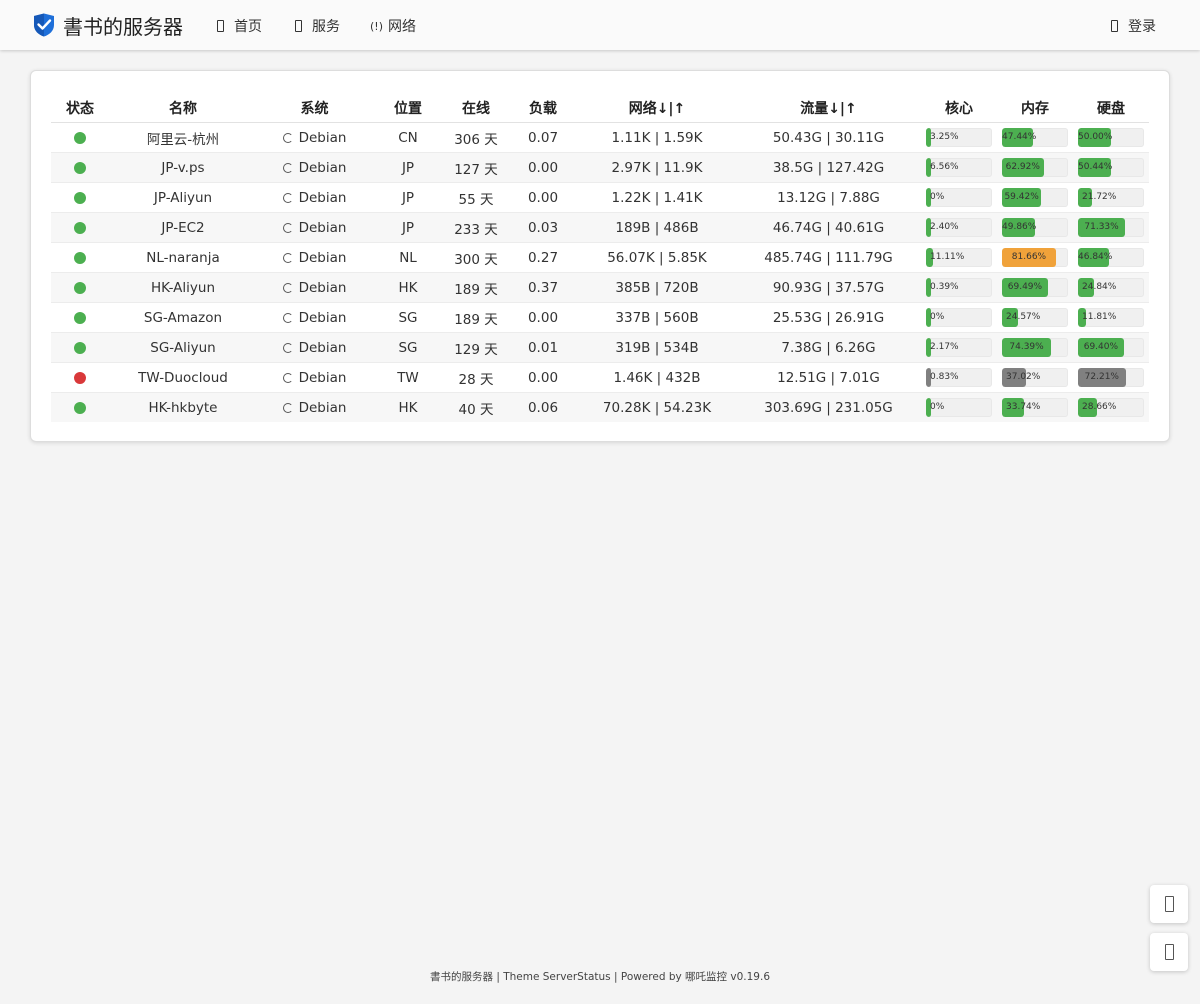 The width and height of the screenshot is (1200, 1004). Describe the element at coordinates (1111, 407) in the screenshot. I see `disk-progress-bar: 28.66%` at that location.